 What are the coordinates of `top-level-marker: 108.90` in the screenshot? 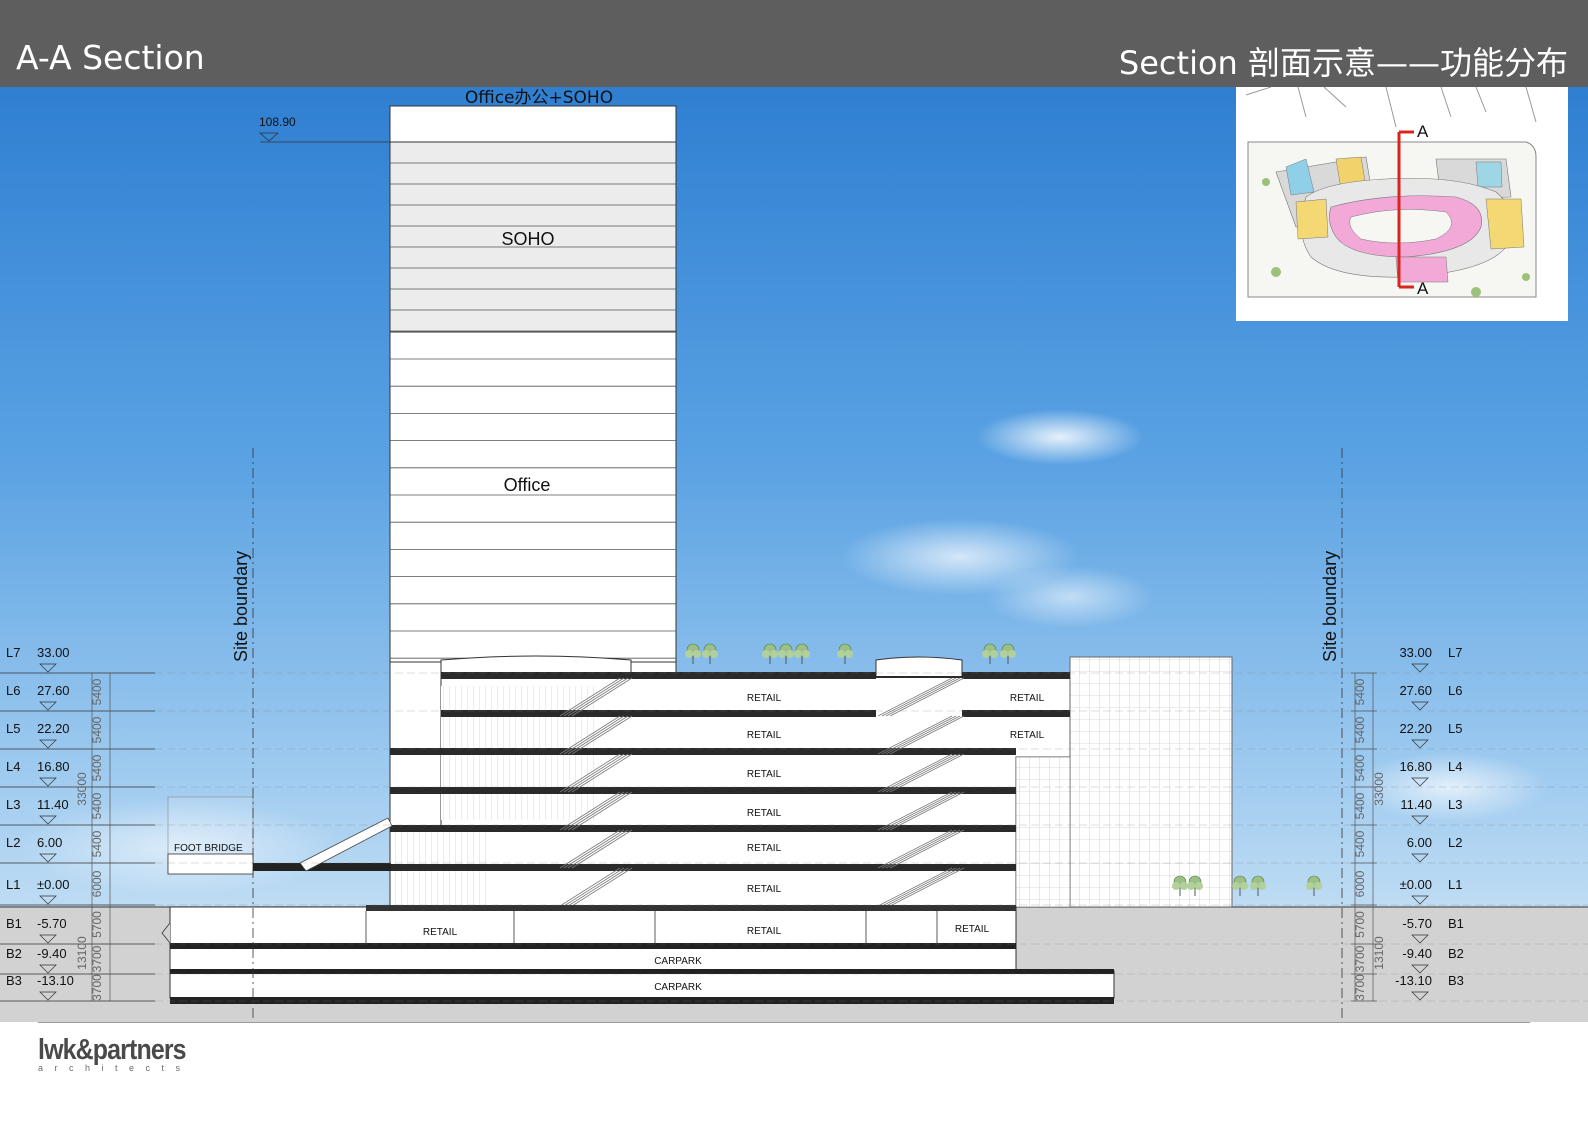 It's located at (324, 129).